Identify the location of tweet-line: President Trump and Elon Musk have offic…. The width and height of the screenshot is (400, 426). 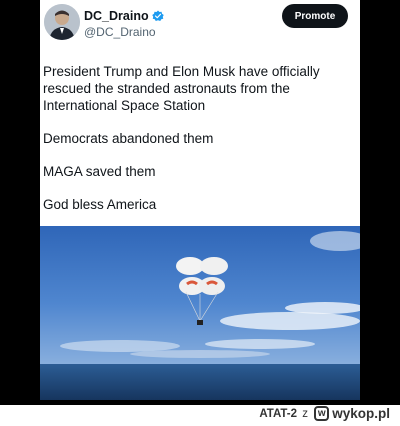
(181, 71).